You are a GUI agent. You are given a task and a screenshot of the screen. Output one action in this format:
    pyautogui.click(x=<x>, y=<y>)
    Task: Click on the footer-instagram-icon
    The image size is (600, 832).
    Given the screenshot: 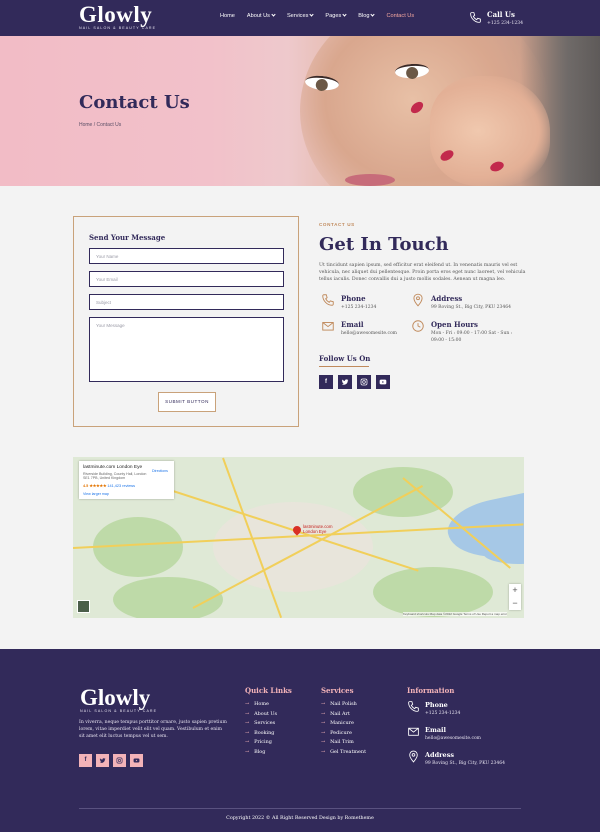 What is the action you would take?
    pyautogui.click(x=119, y=760)
    